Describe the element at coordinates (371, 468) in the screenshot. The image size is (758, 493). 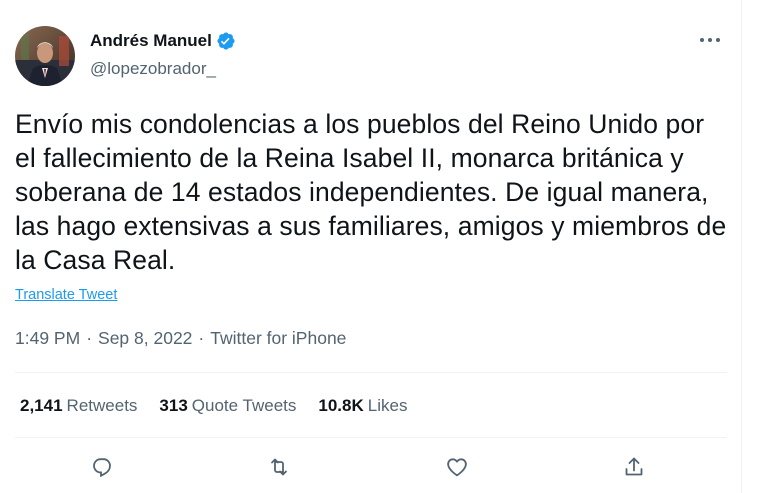
I see `tweet-actions` at that location.